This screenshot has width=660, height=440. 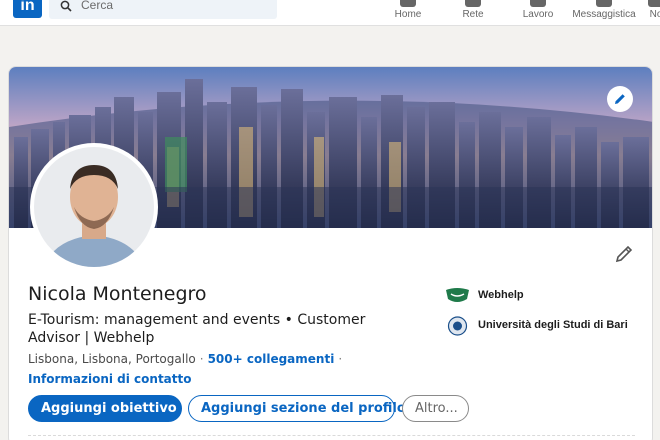 I want to click on edit-profile-pencil-icon, so click(x=624, y=254).